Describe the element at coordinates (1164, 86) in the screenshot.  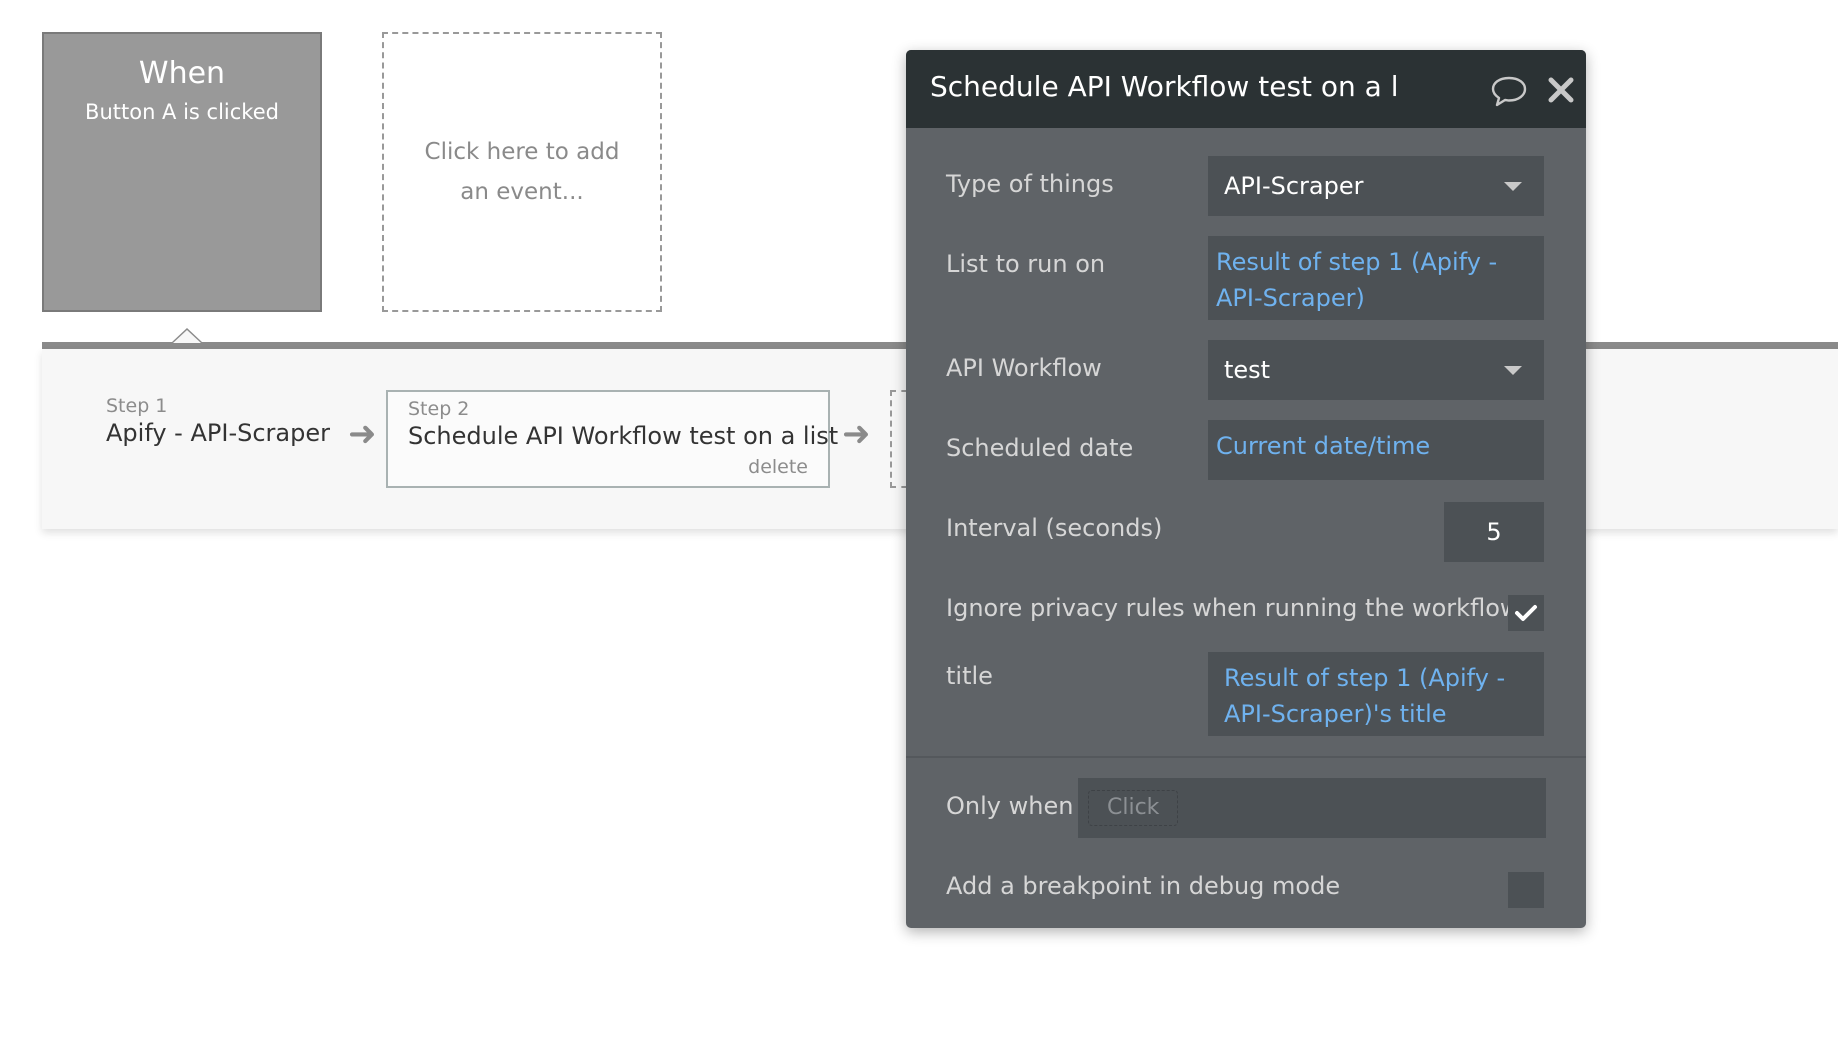
I see `panel-title: Schedule API Workflow test on a l` at that location.